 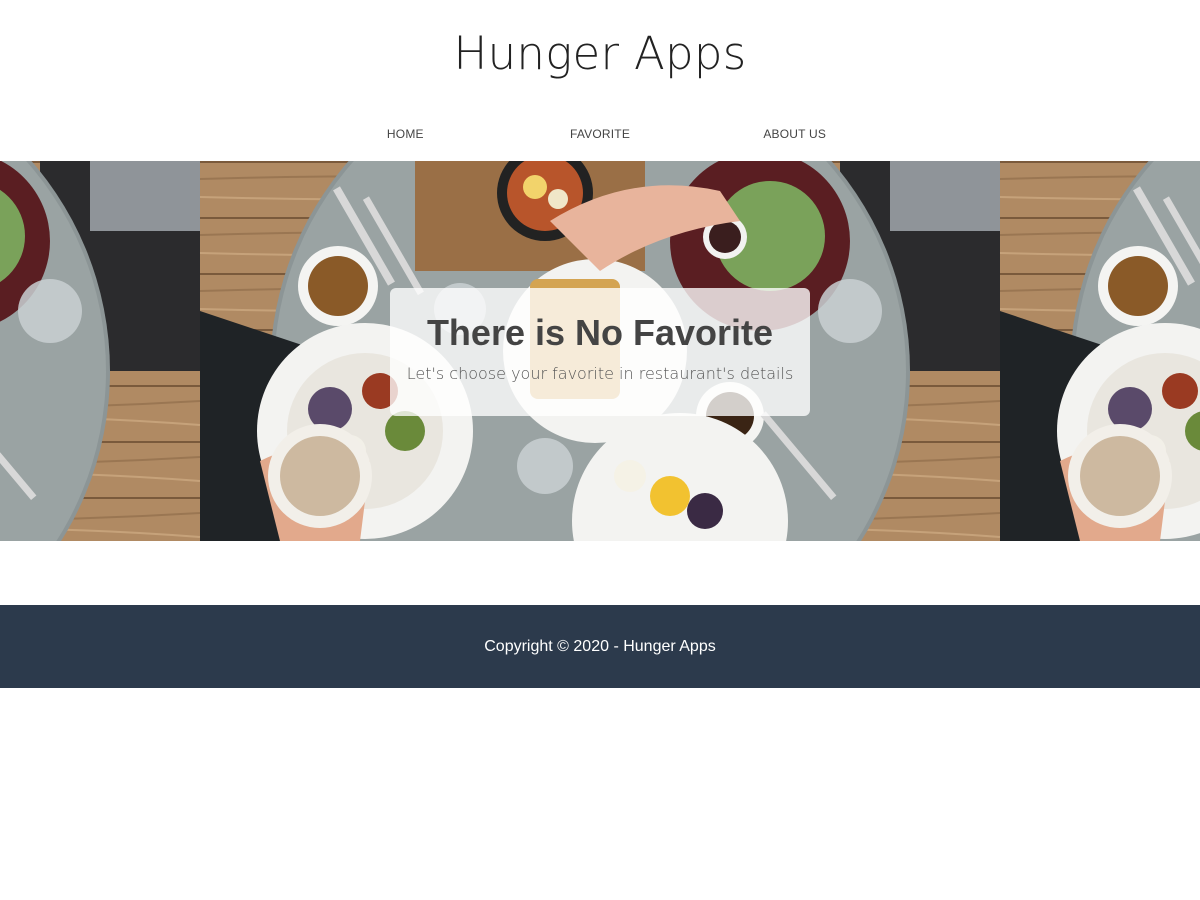 What do you see at coordinates (794, 134) in the screenshot?
I see `nav-item-about-us: ABOUT US` at bounding box center [794, 134].